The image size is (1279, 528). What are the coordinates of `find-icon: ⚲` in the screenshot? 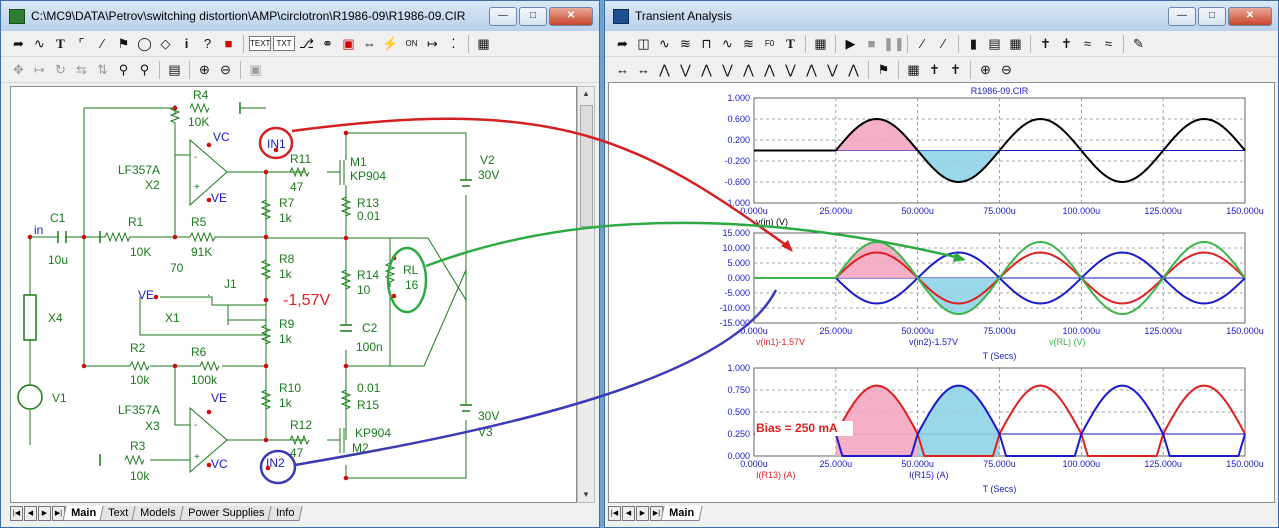 It's located at (123, 69).